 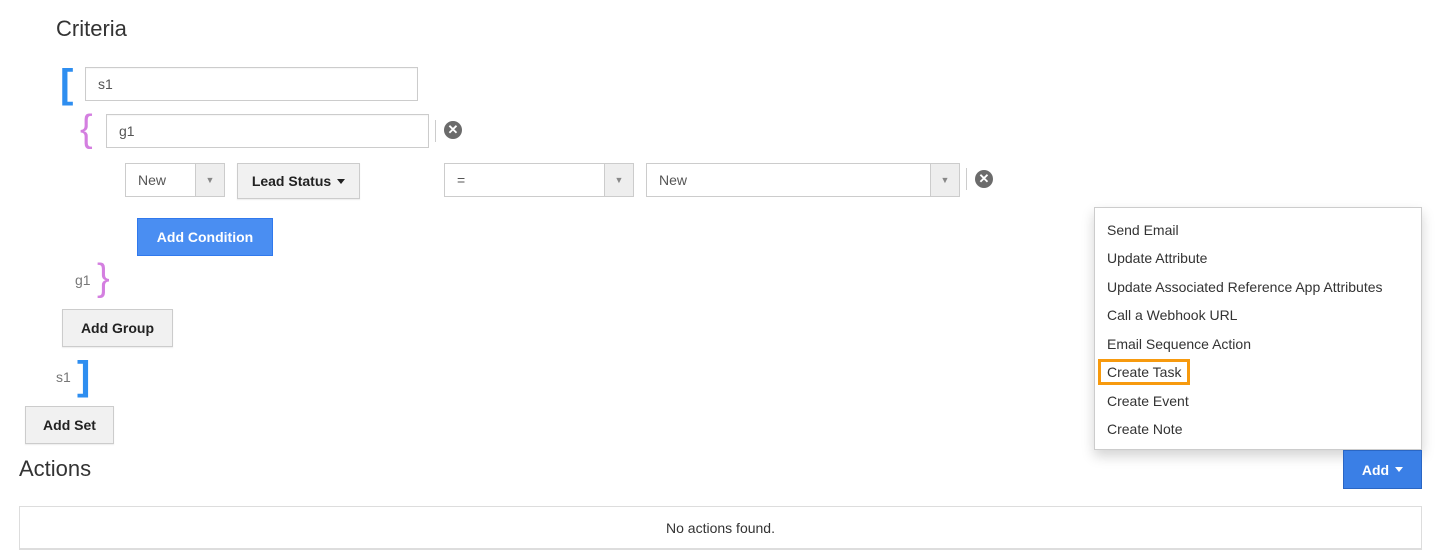 I want to click on menu-item-create-event: Create Event, so click(x=1148, y=401).